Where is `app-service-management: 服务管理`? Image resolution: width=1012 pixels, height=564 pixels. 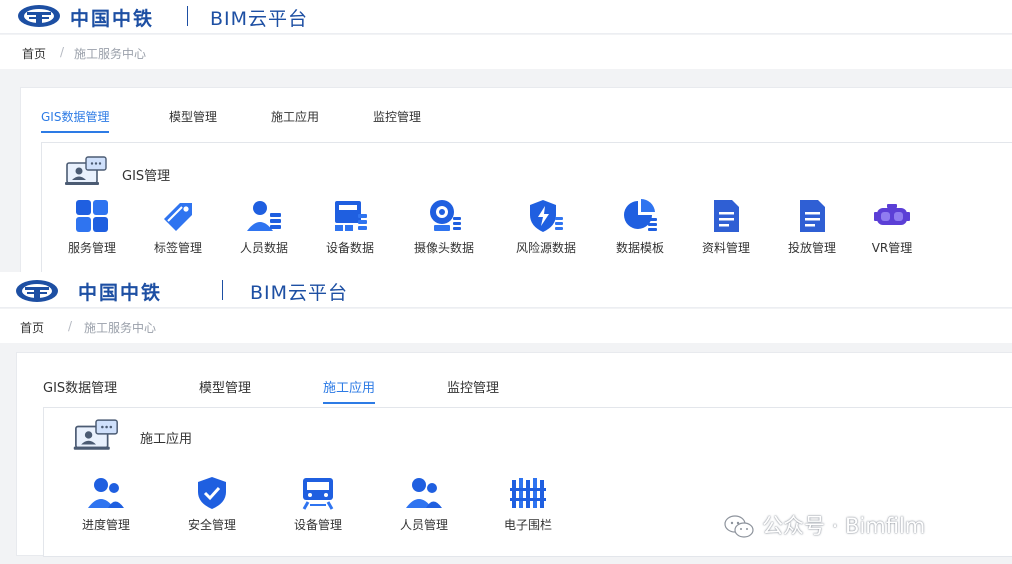 app-service-management: 服务管理 is located at coordinates (92, 227).